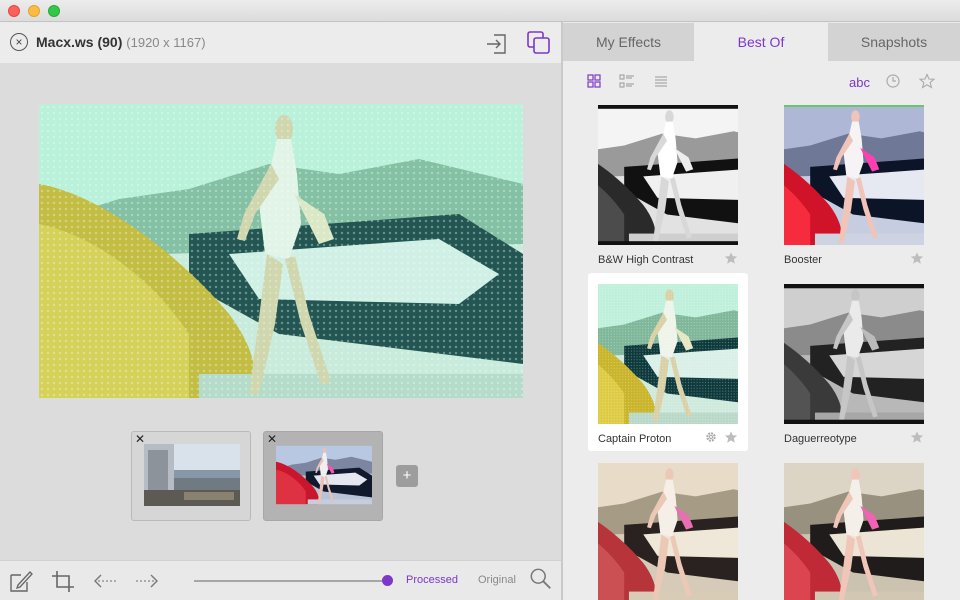  What do you see at coordinates (110, 42) in the screenshot?
I see `image-count: (90)` at bounding box center [110, 42].